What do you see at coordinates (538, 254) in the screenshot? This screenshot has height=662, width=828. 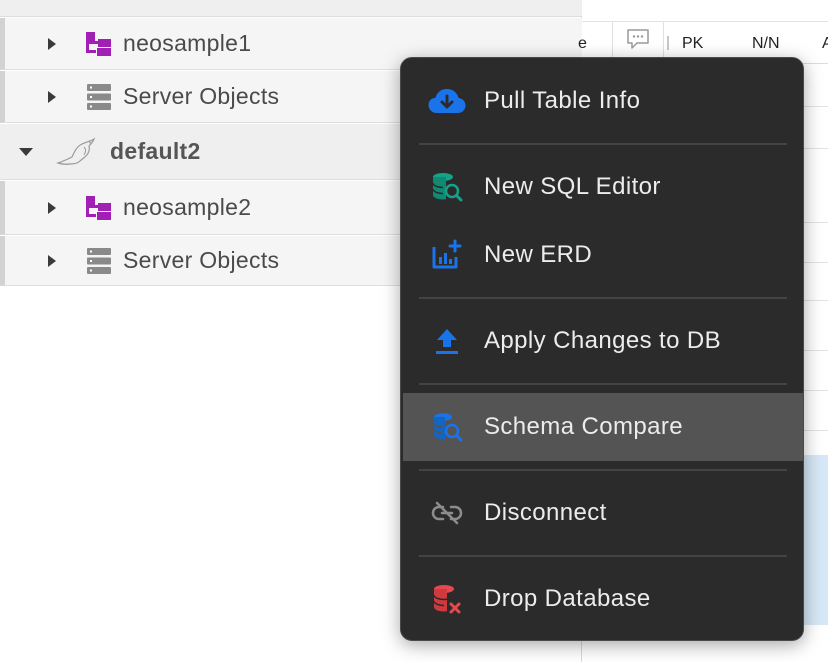 I see `menu-item-label: New ERD` at bounding box center [538, 254].